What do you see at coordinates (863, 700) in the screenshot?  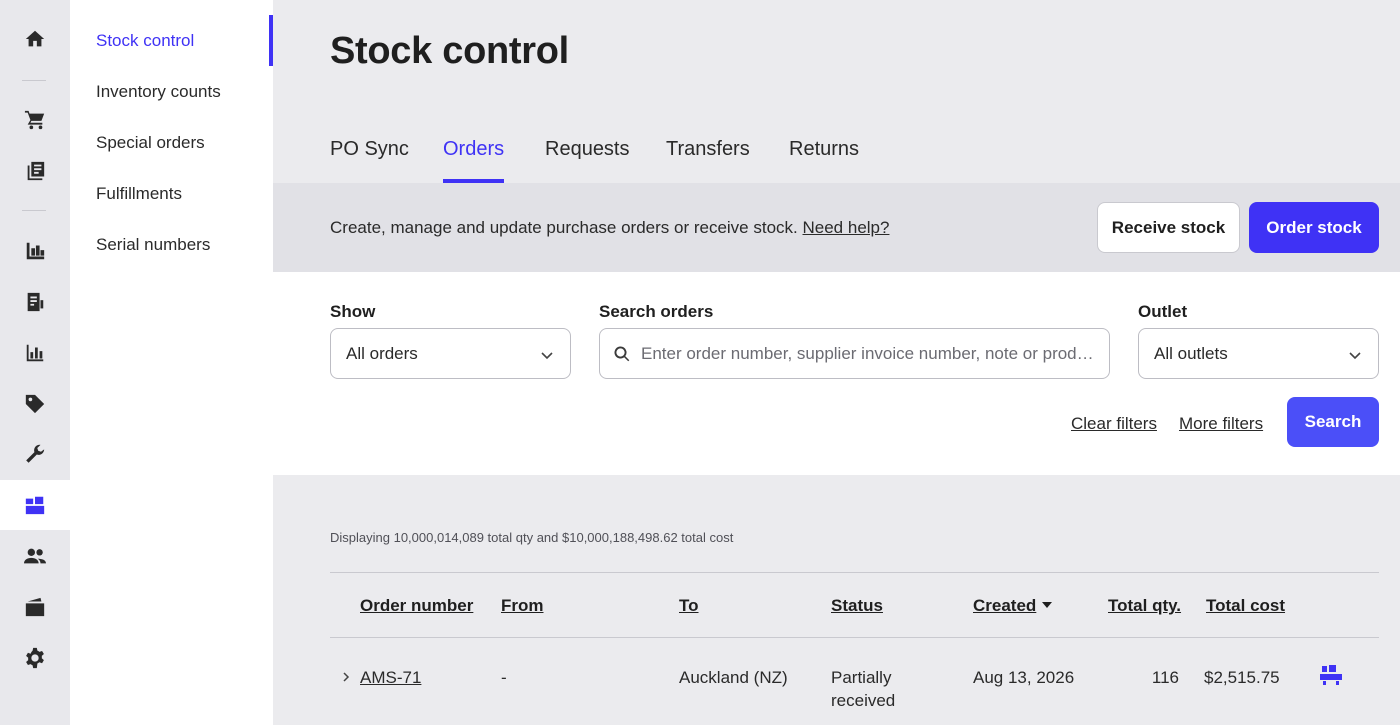 I see `order-status-line-2: received` at bounding box center [863, 700].